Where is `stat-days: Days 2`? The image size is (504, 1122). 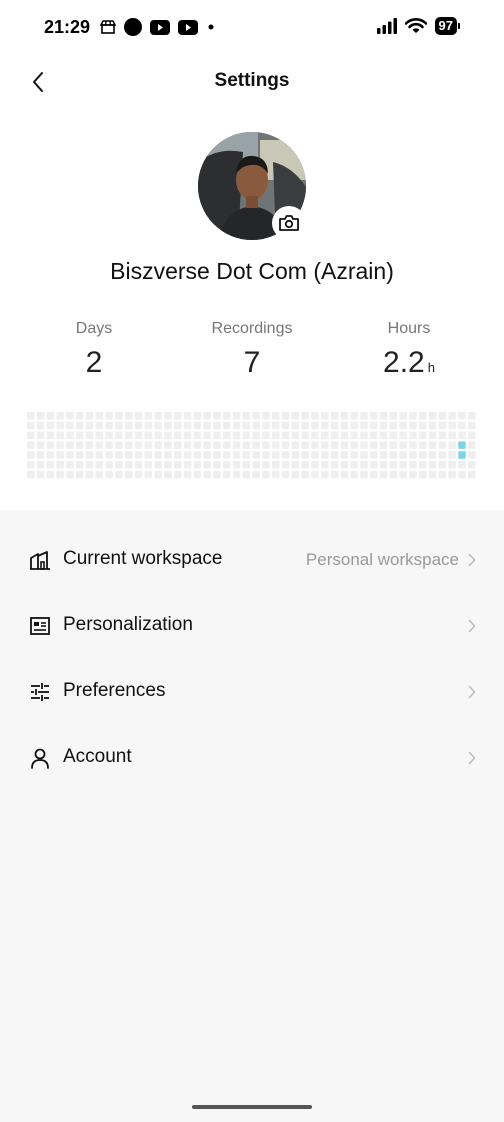
stat-days: Days 2 is located at coordinates (94, 350).